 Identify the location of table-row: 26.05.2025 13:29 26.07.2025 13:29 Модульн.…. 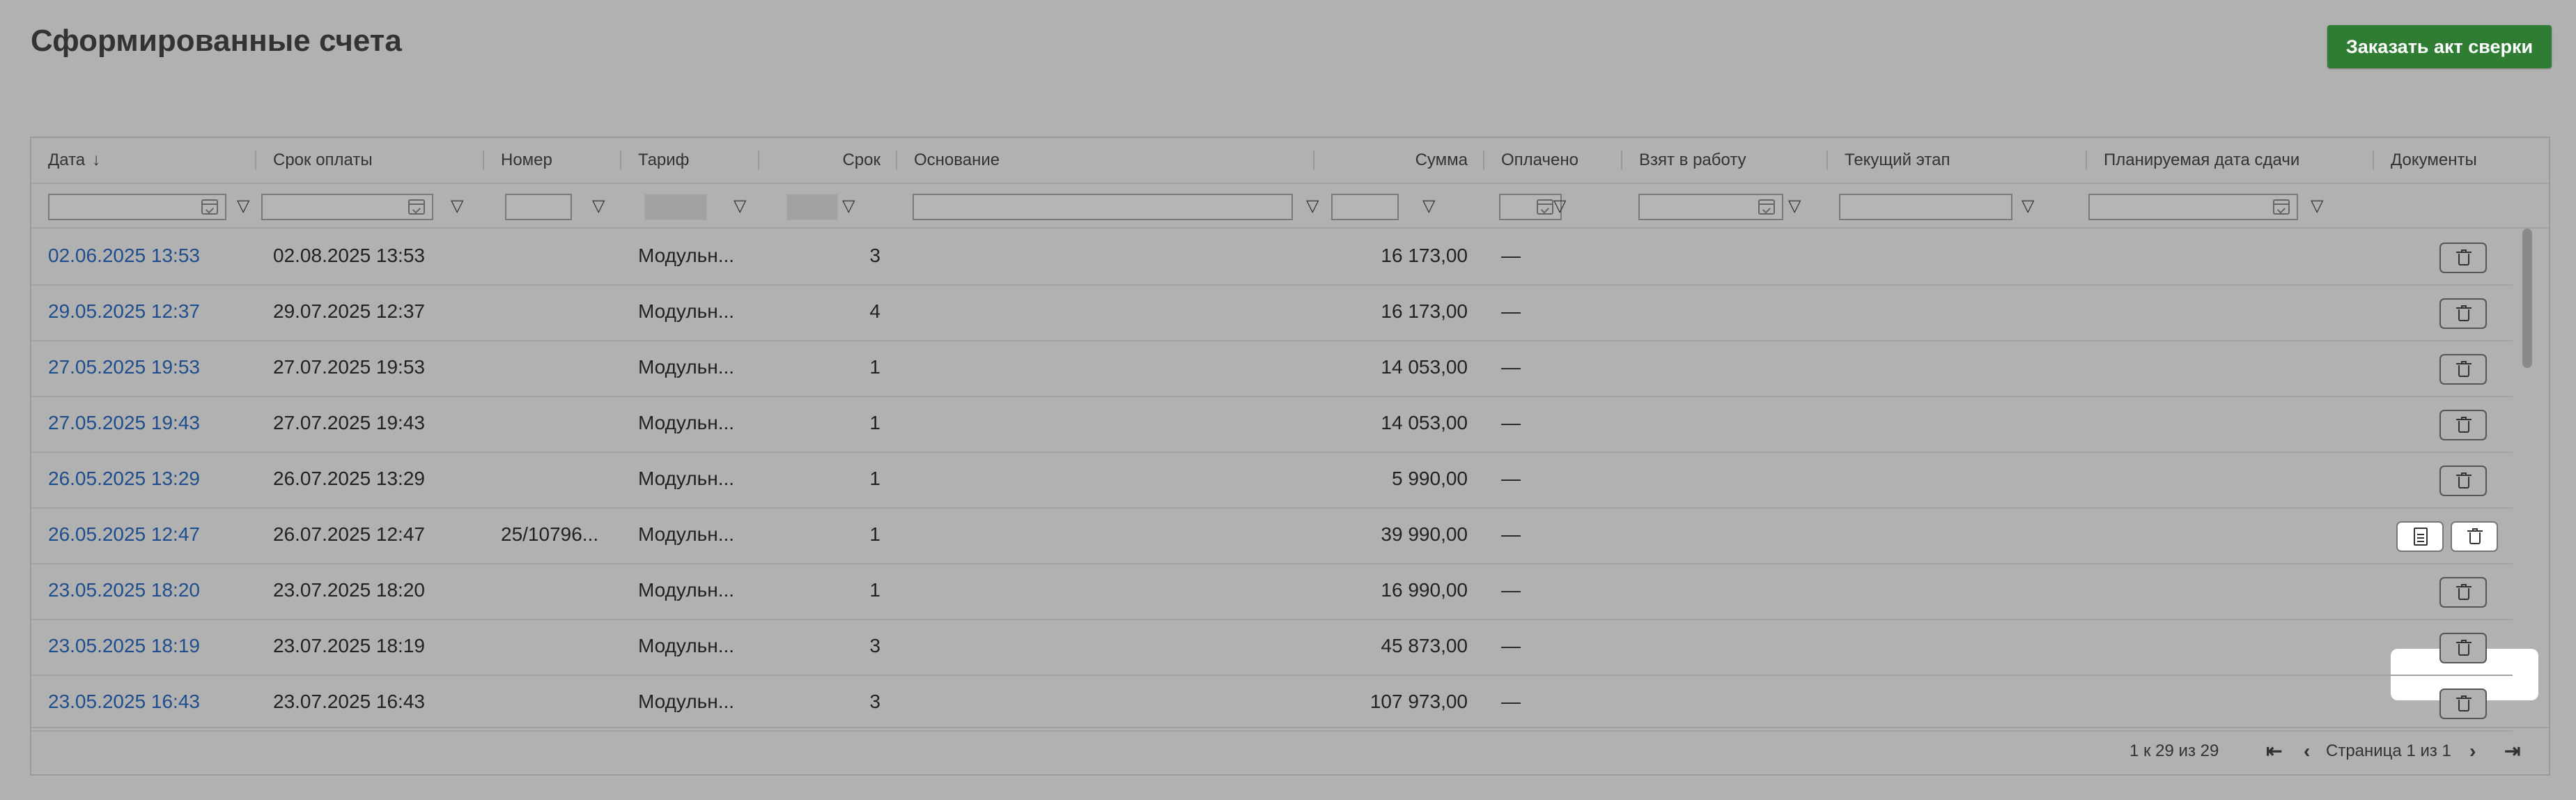
(1272, 481).